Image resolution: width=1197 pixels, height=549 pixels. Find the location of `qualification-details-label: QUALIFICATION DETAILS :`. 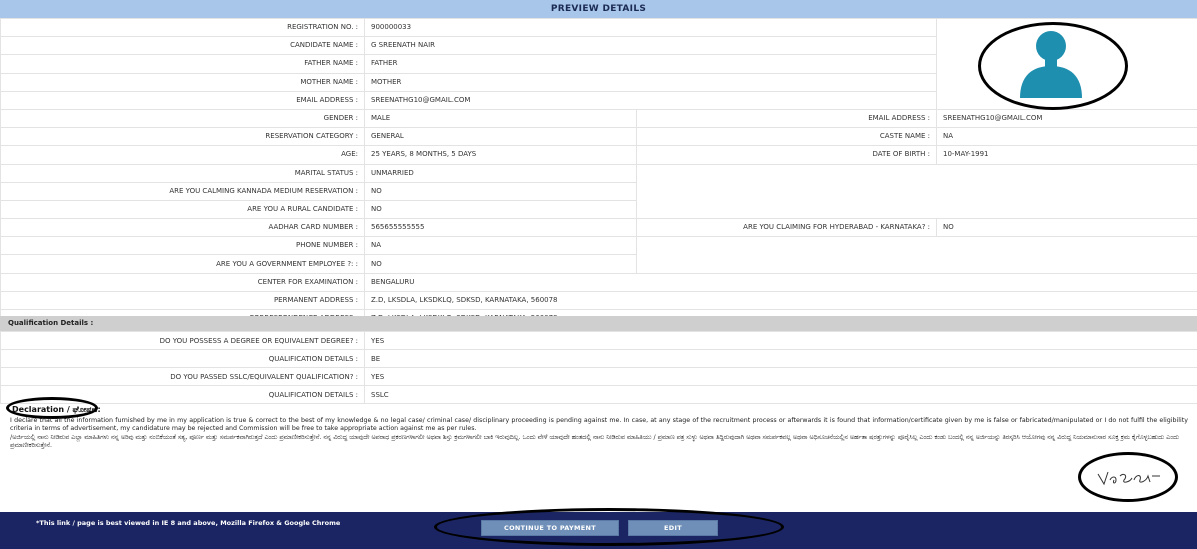

qualification-details-label: QUALIFICATION DETAILS : is located at coordinates (182, 358).